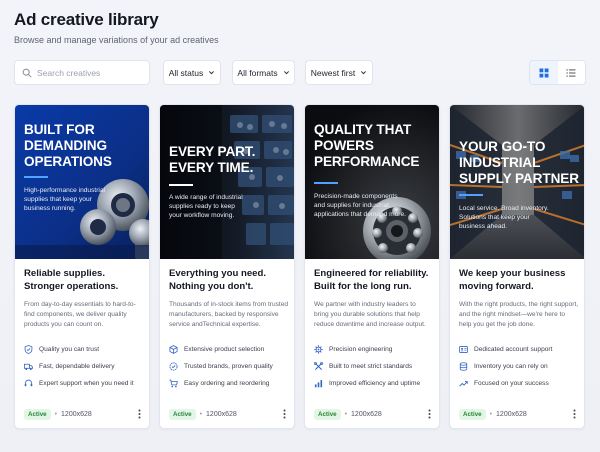 This screenshot has width=600, height=452. Describe the element at coordinates (192, 72) in the screenshot. I see `status-filter-dropdown: All status` at that location.